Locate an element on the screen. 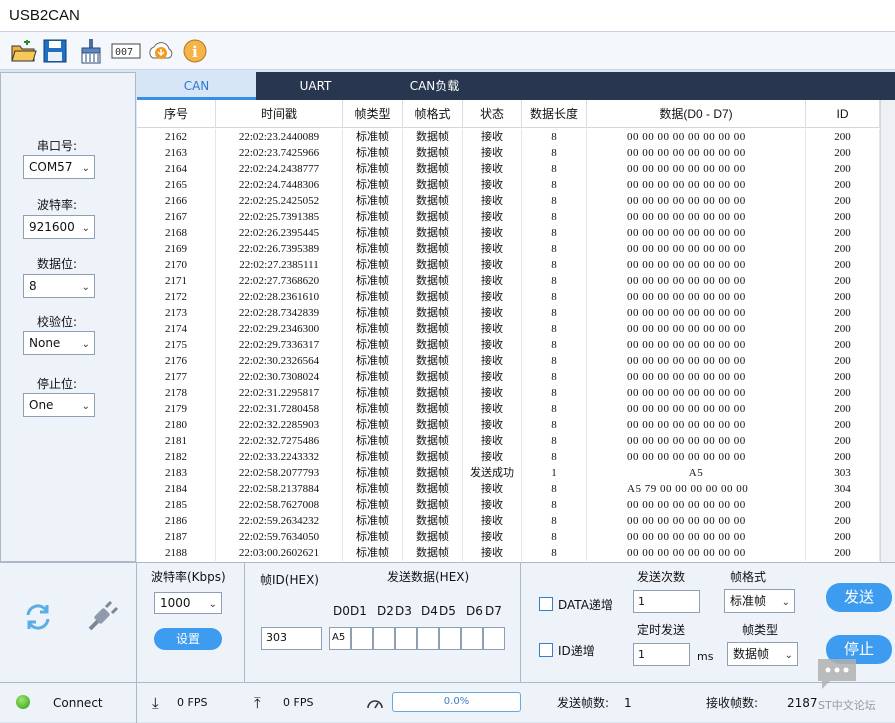 Image resolution: width=895 pixels, height=723 pixels. table-cell: 2162 is located at coordinates (176, 137).